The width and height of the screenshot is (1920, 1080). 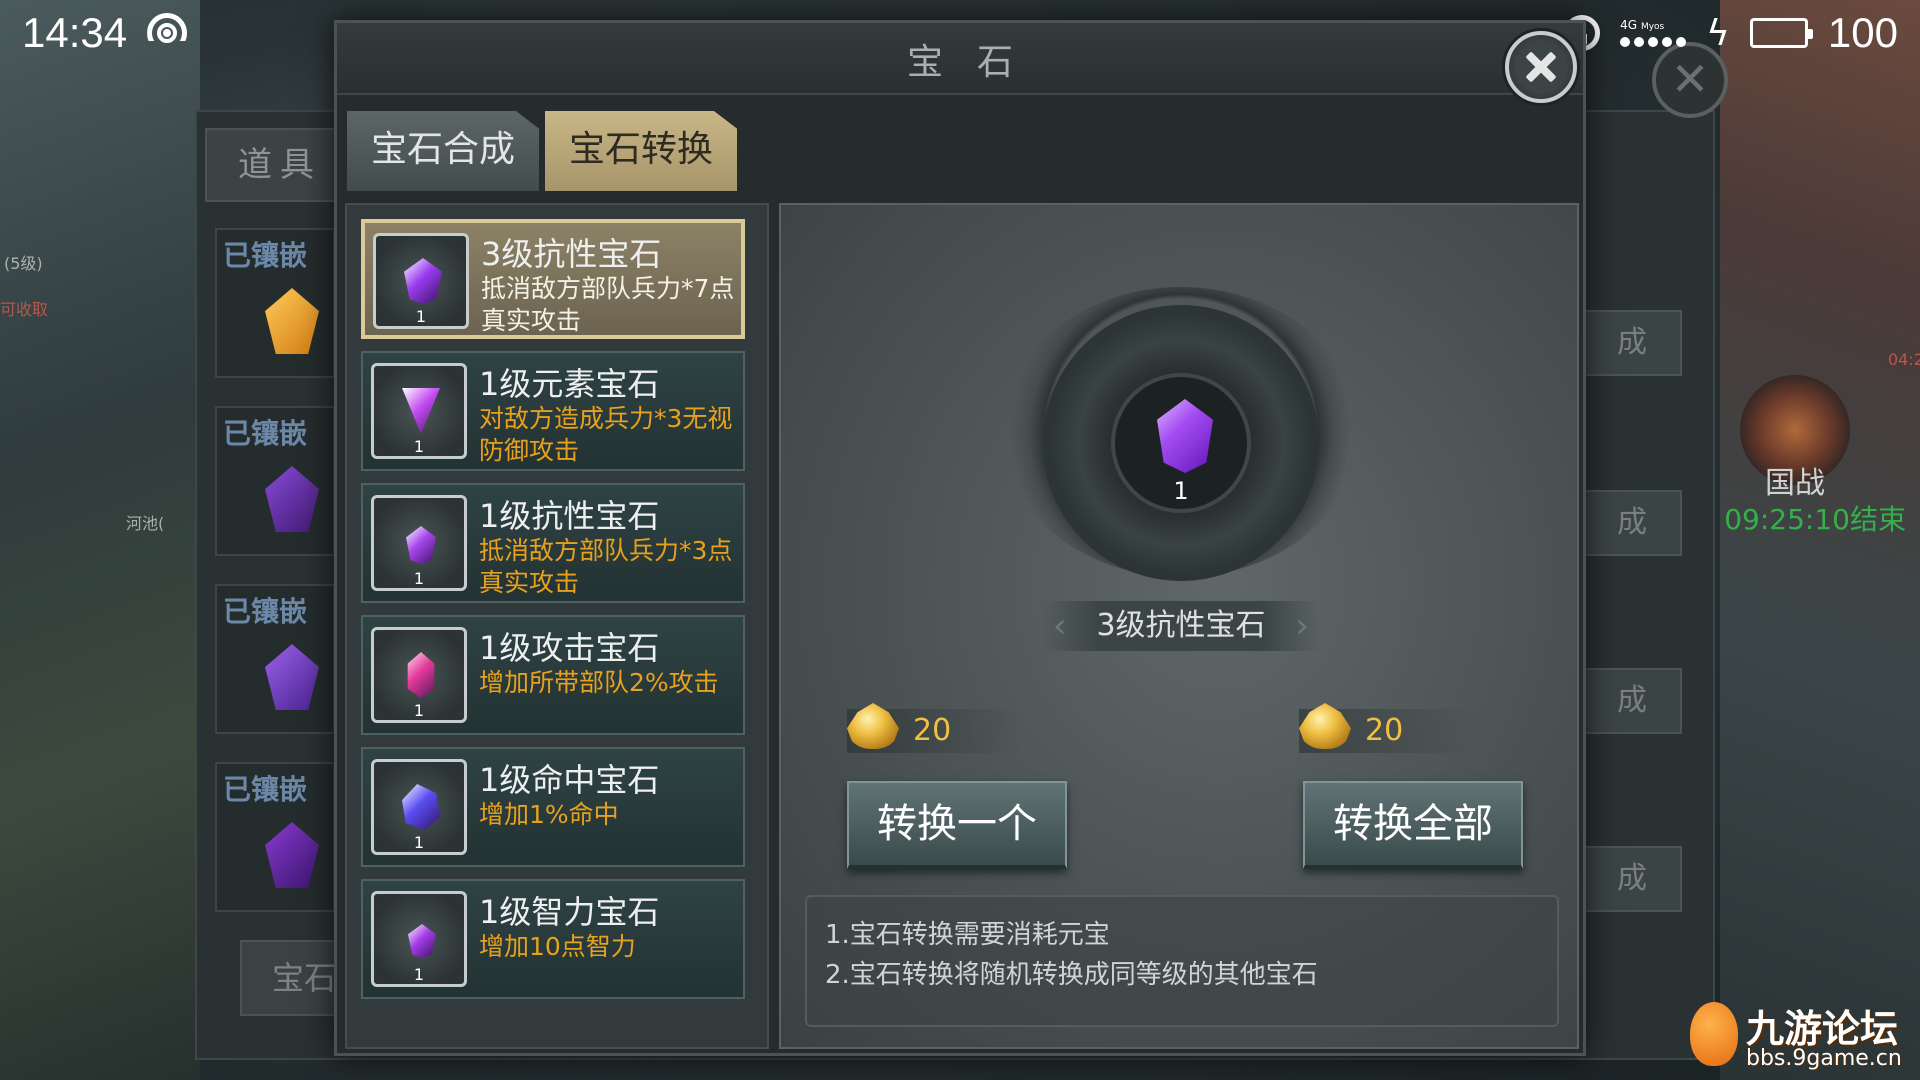 I want to click on gem-name: 1级攻击宝石, so click(x=569, y=648).